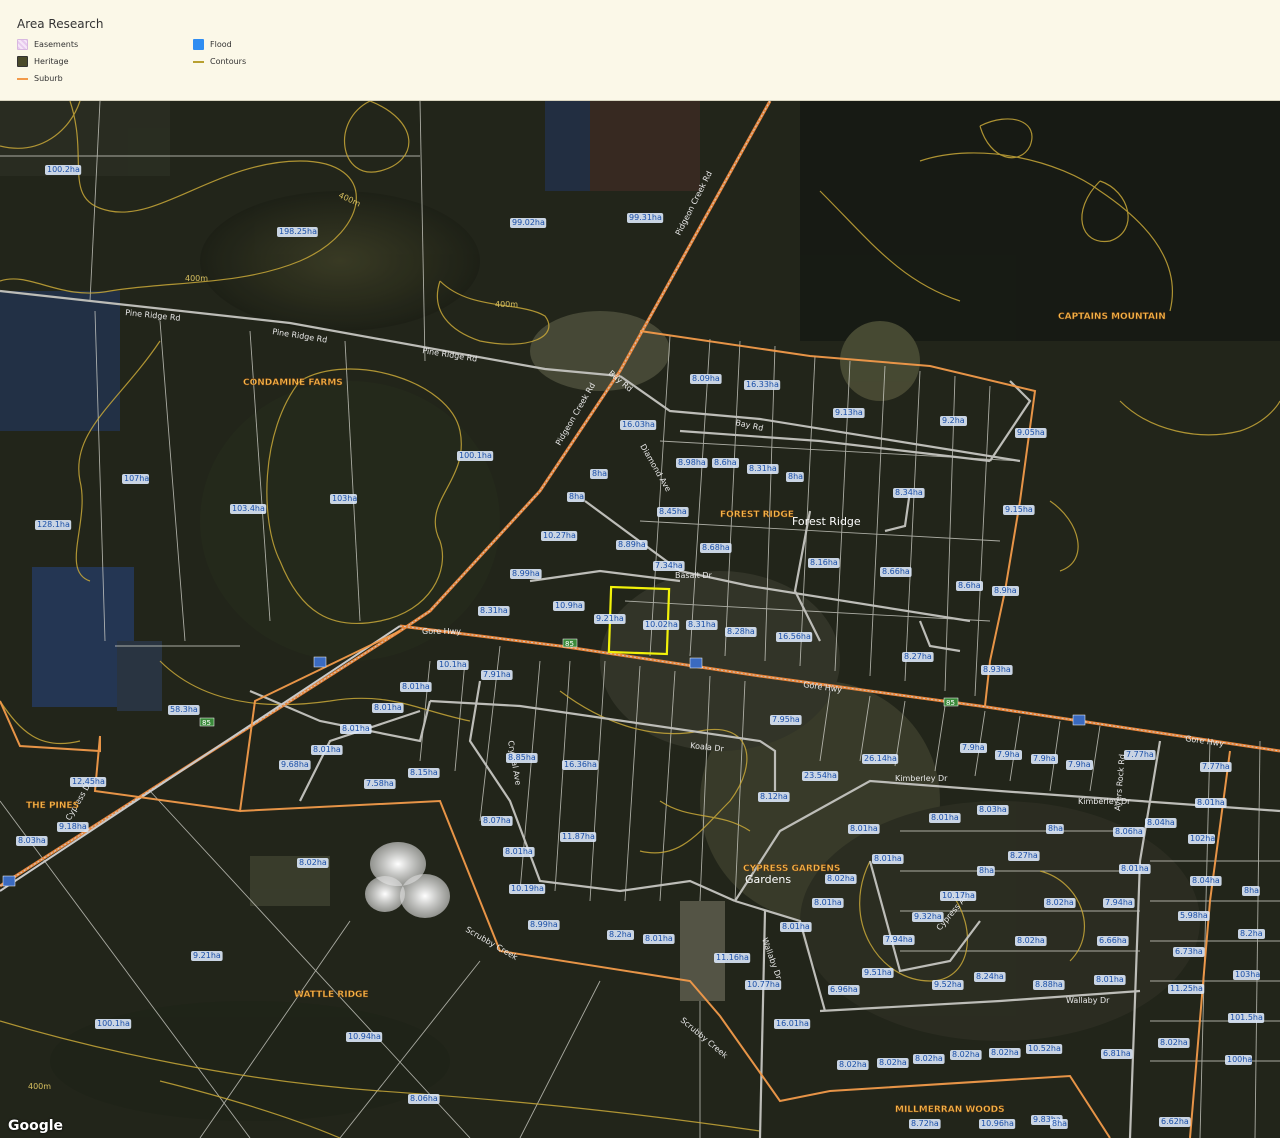  What do you see at coordinates (763, 469) in the screenshot?
I see `parcel-area-label: 8.31ha` at bounding box center [763, 469].